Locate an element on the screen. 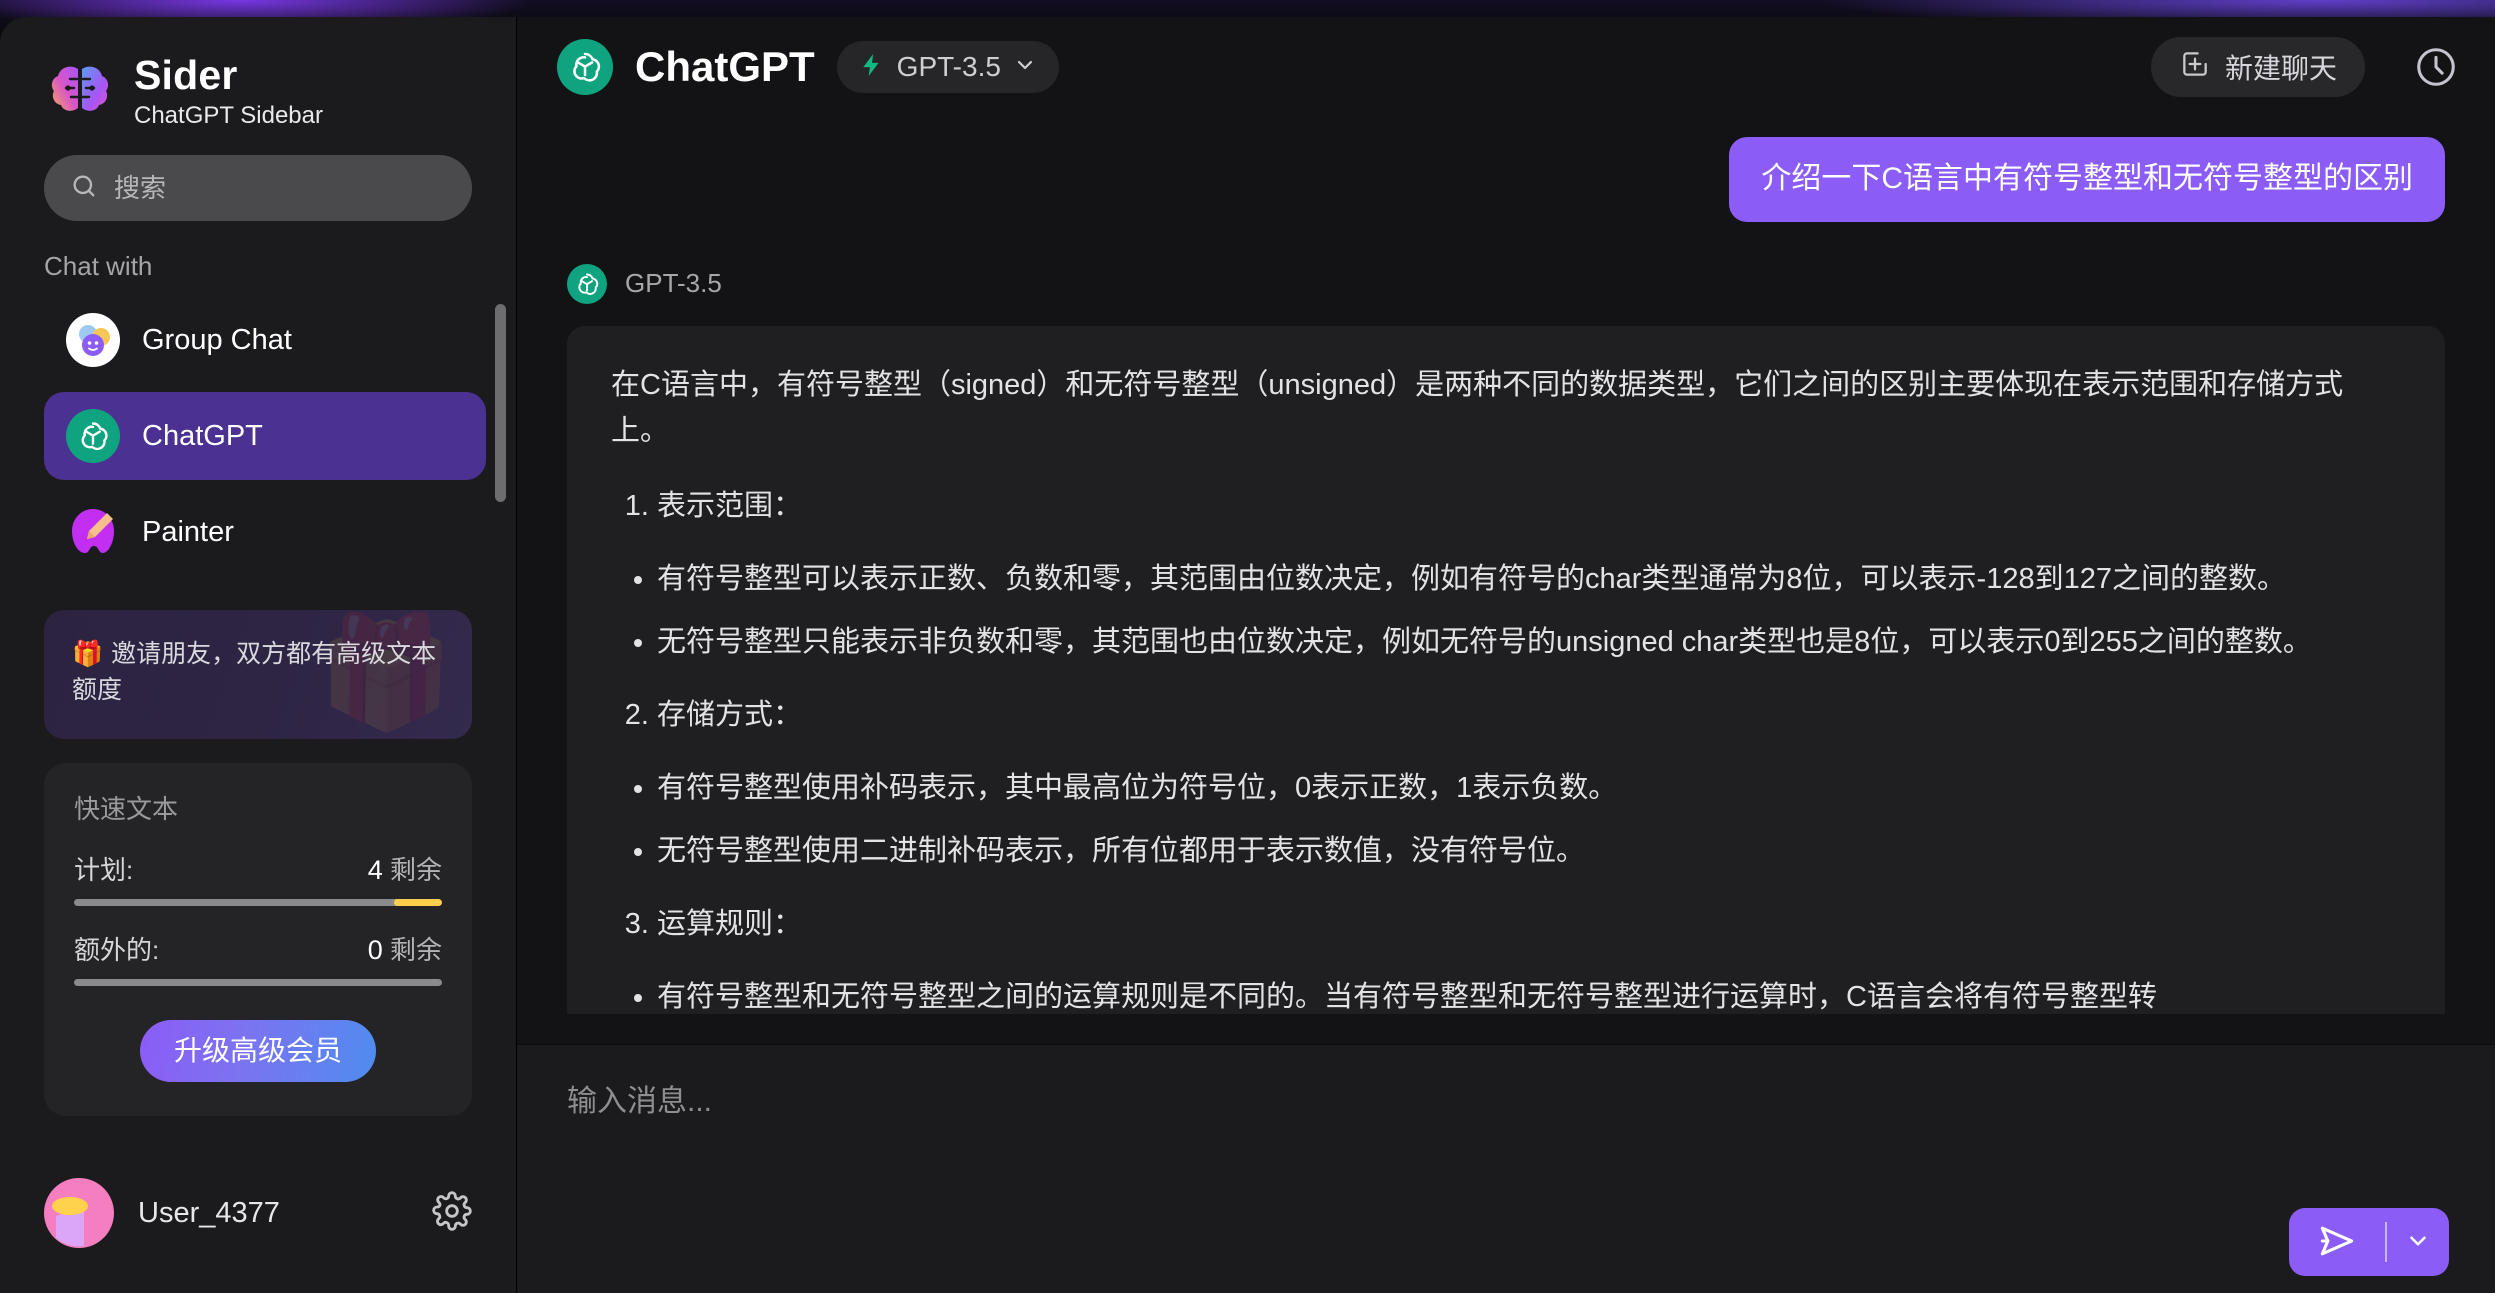 The height and width of the screenshot is (1293, 2495). send-paper-plane-icon is located at coordinates (2337, 1242).